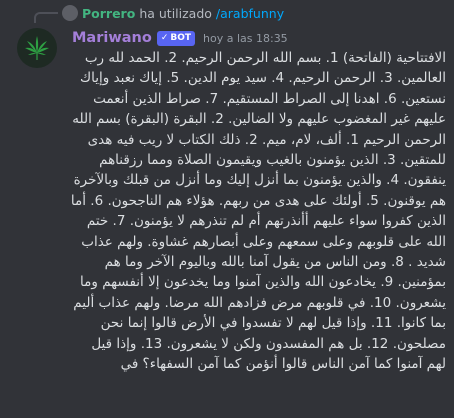 This screenshot has width=454, height=418. Describe the element at coordinates (108, 13) in the screenshot. I see `reply-username: Porrero` at that location.